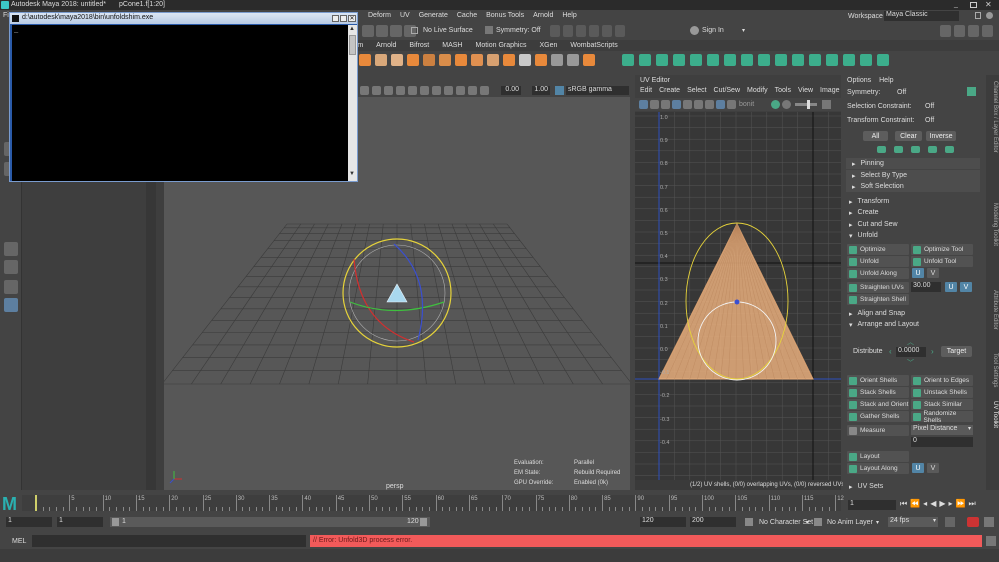 The height and width of the screenshot is (562, 999). I want to click on console-maximize-icon, so click(343, 18).